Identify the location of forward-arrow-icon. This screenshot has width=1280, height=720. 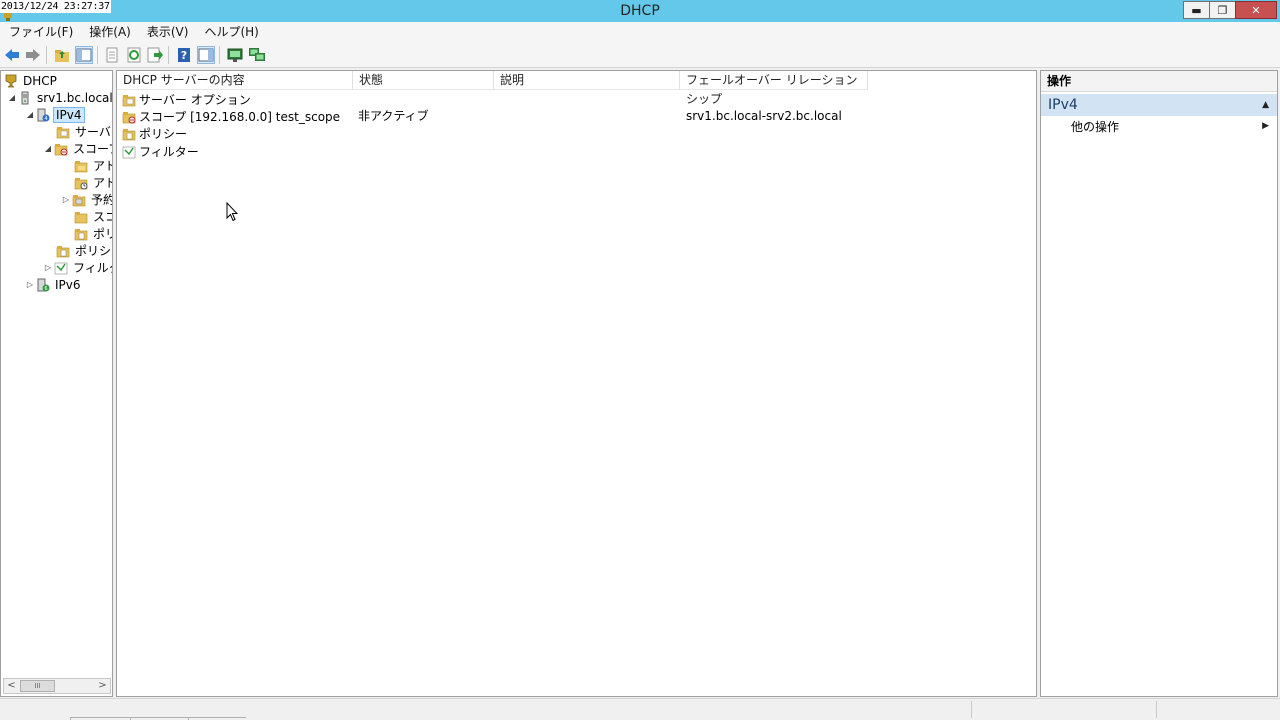
(33, 55).